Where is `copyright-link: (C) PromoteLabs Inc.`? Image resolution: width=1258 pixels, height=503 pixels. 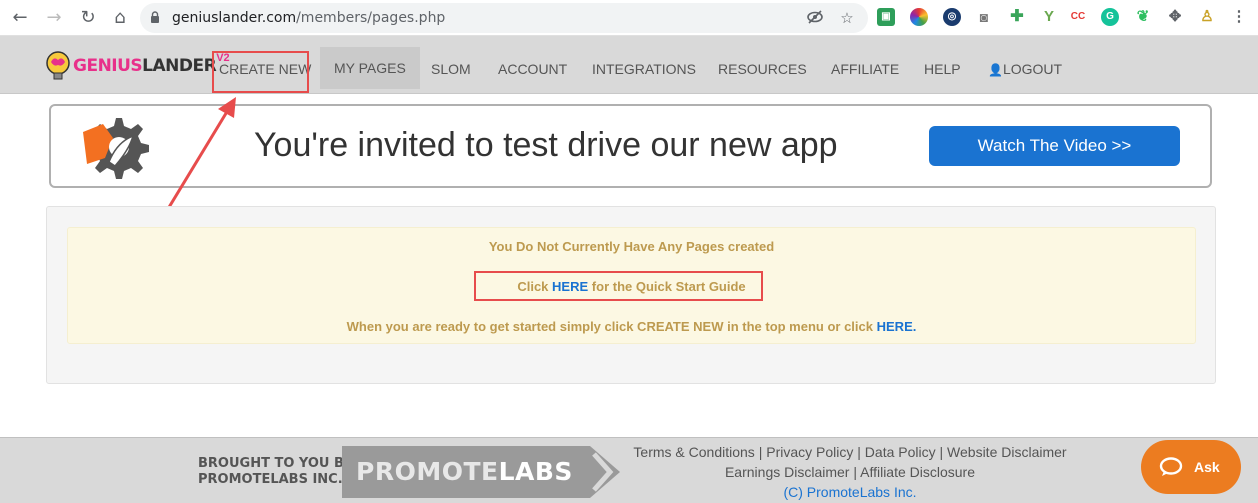
copyright-link: (C) PromoteLabs Inc. is located at coordinates (849, 492).